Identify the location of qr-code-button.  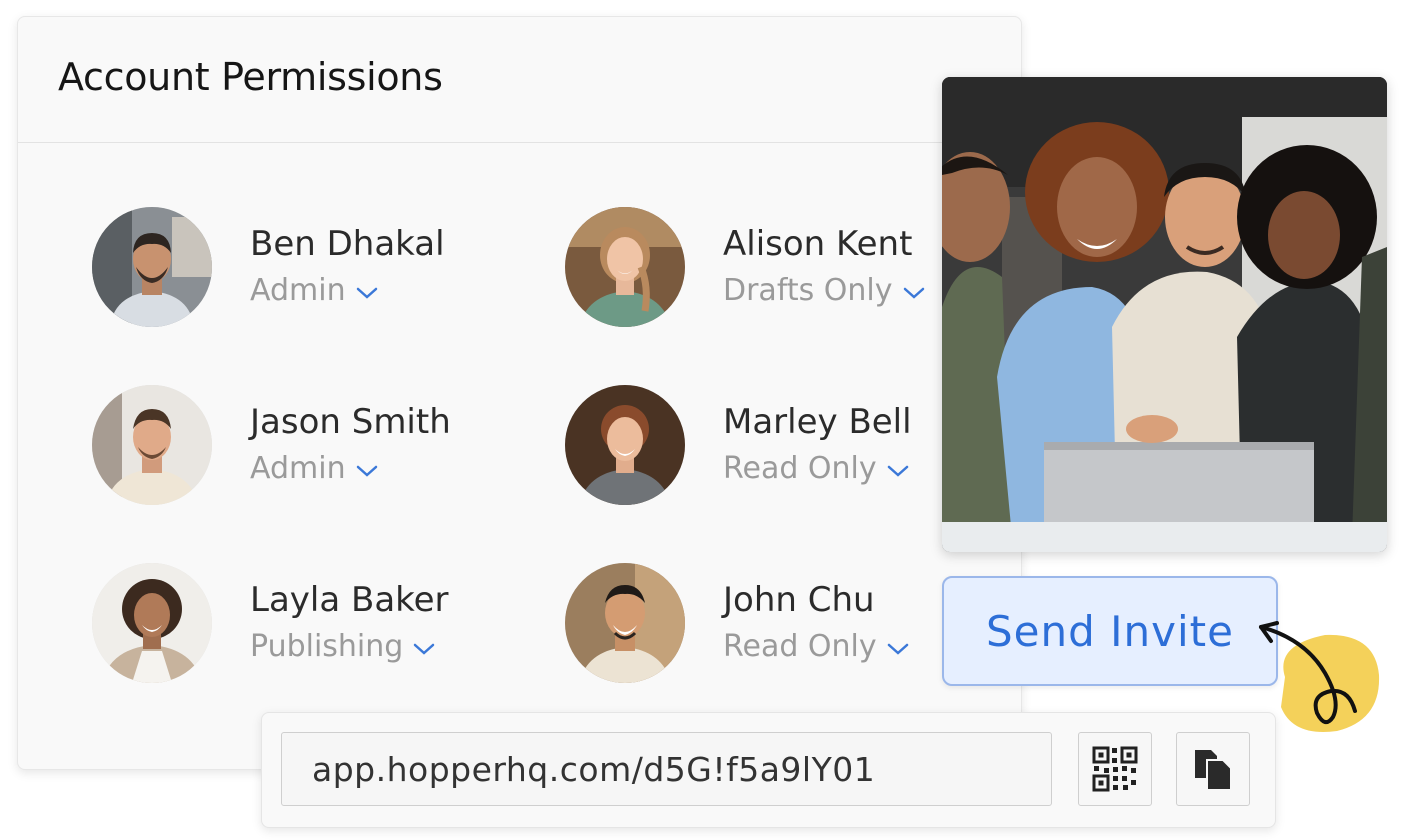
(1115, 769).